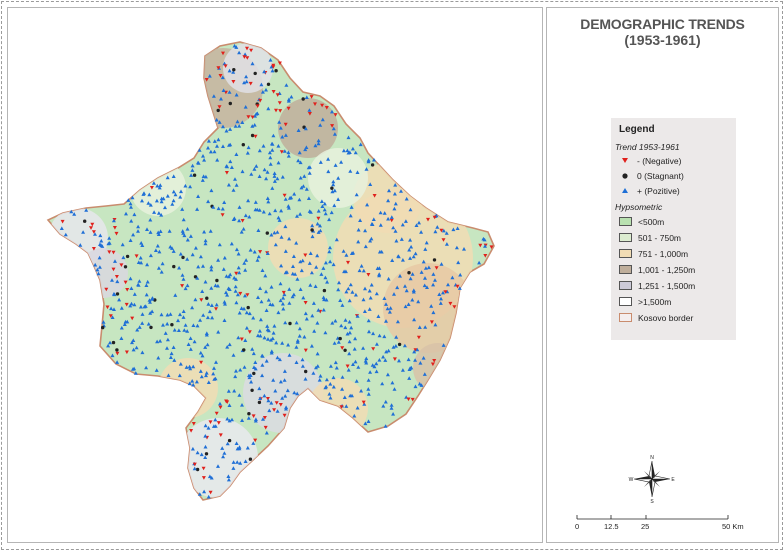 This screenshot has height=551, width=784. Describe the element at coordinates (611, 526) in the screenshot. I see `scale-label-12-5: 12.5` at that location.